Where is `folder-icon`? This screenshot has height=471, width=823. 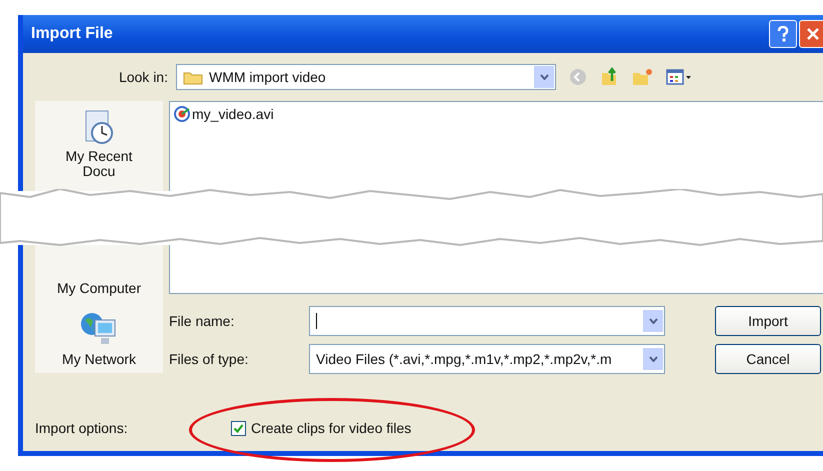
folder-icon is located at coordinates (193, 77).